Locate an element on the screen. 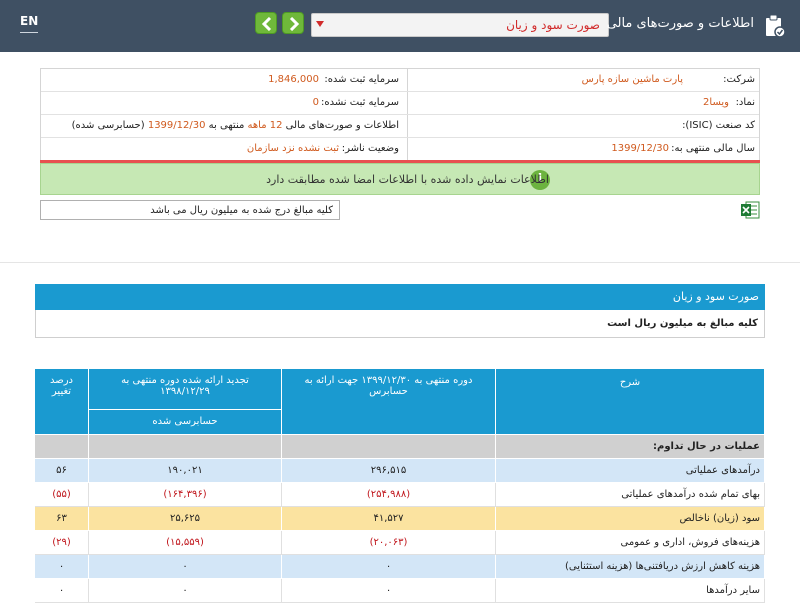 The width and height of the screenshot is (800, 603). symbol-value: ویسا2 is located at coordinates (716, 102).